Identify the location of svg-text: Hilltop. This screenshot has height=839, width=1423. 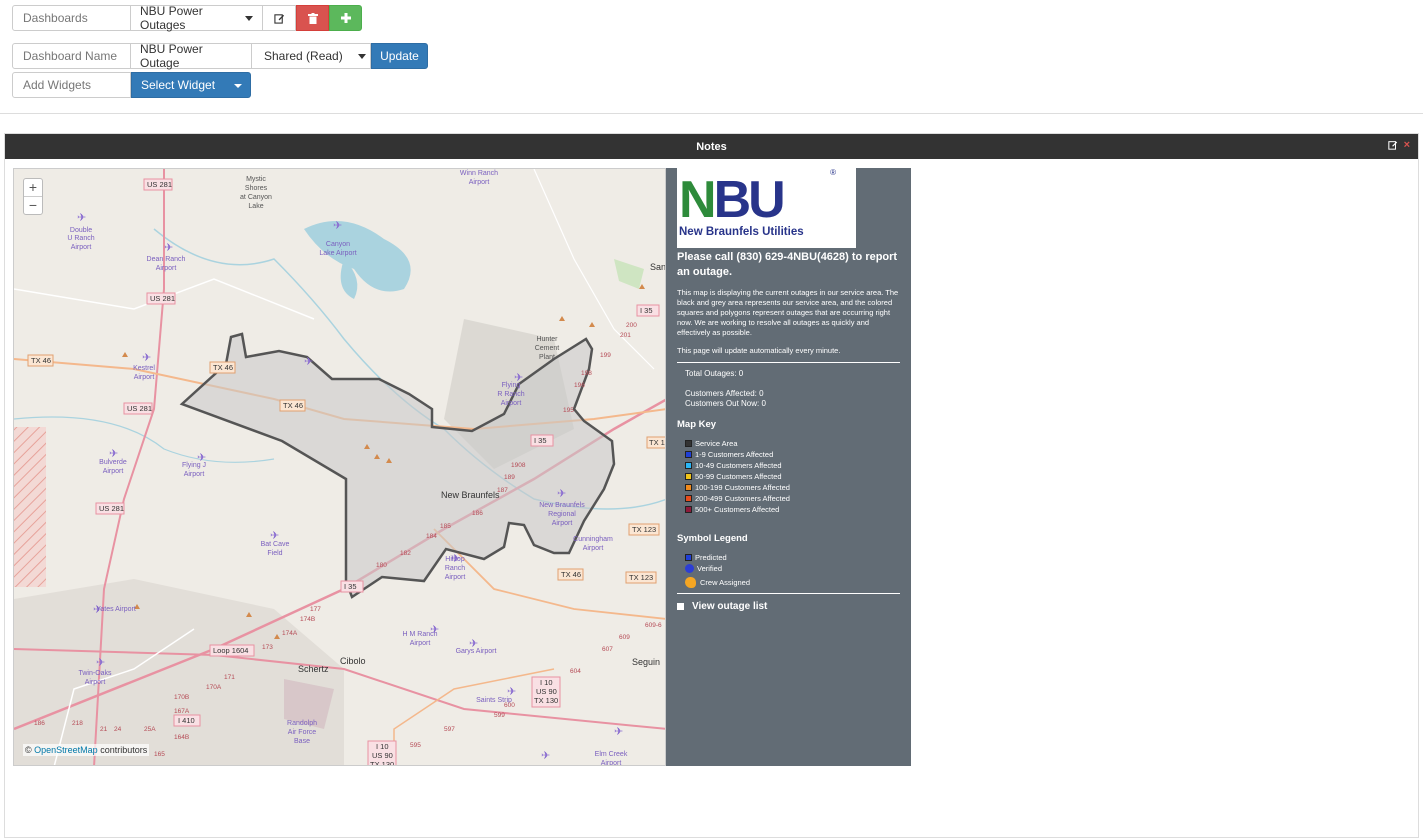
(455, 559).